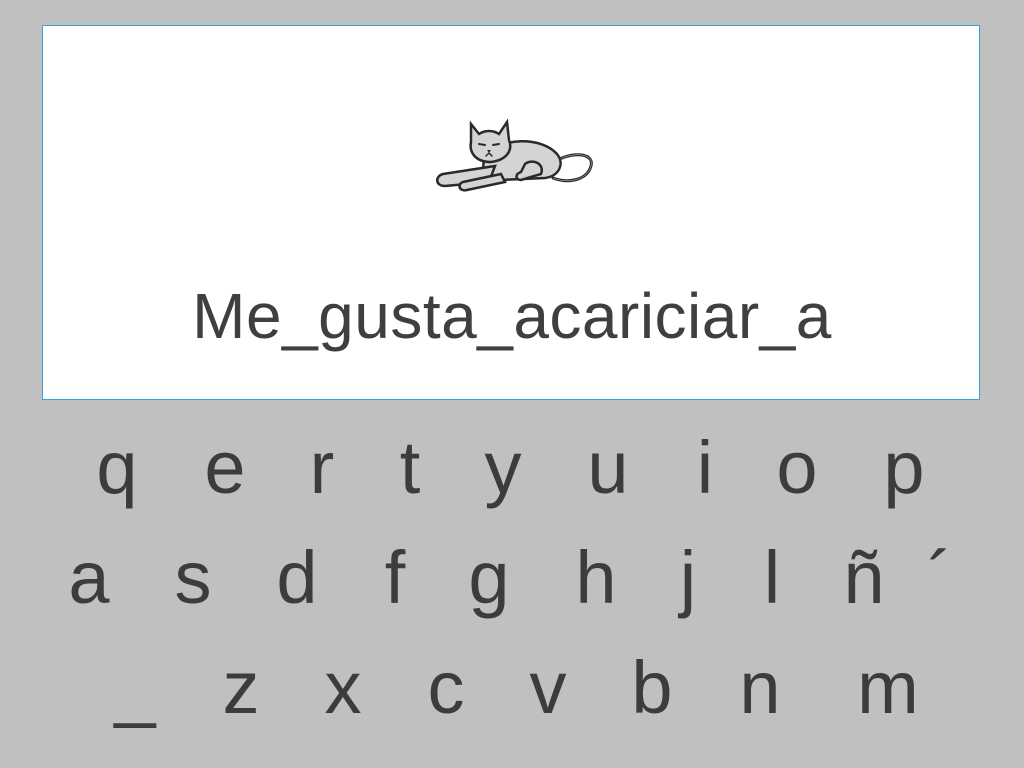 The image size is (1024, 768). Describe the element at coordinates (297, 578) in the screenshot. I see `key-d: d` at that location.